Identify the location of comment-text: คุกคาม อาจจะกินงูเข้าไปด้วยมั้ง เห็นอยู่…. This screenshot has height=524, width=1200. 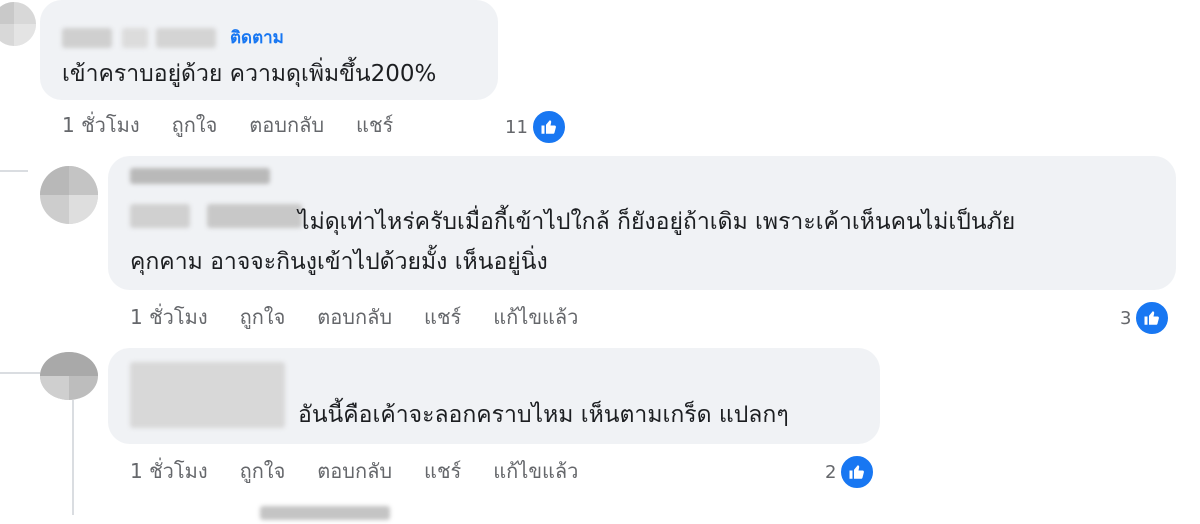
(339, 262).